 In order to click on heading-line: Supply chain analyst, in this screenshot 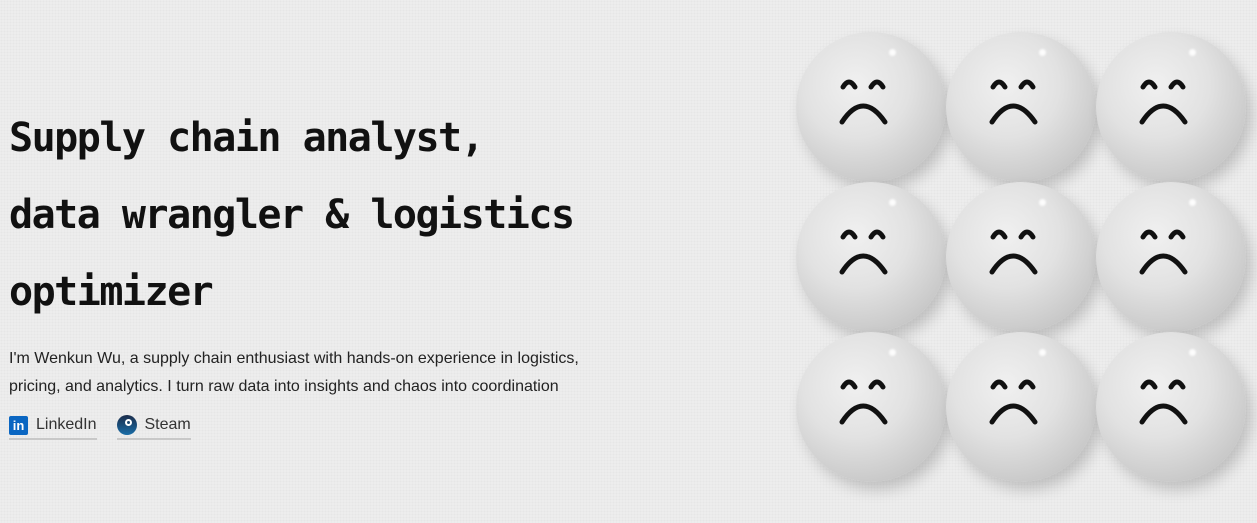, I will do `click(247, 138)`.